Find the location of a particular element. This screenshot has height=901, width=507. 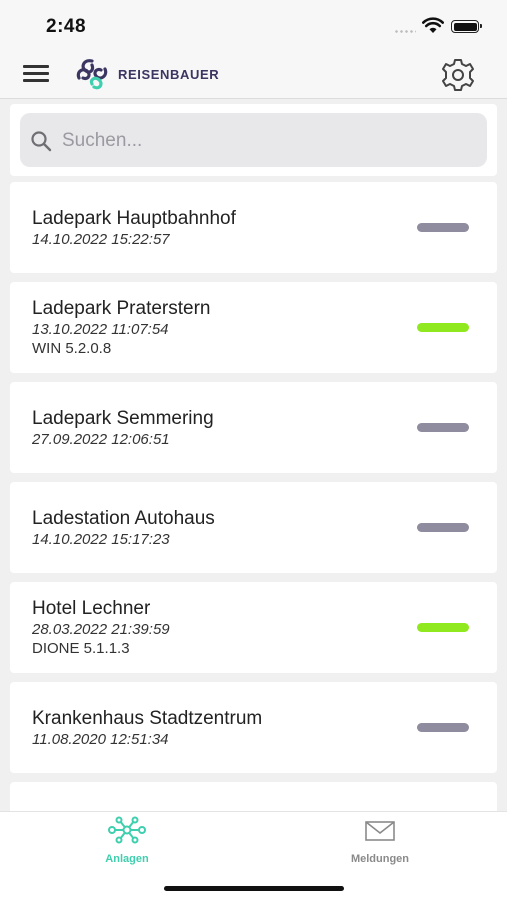

status-time: 2:48 is located at coordinates (66, 26).